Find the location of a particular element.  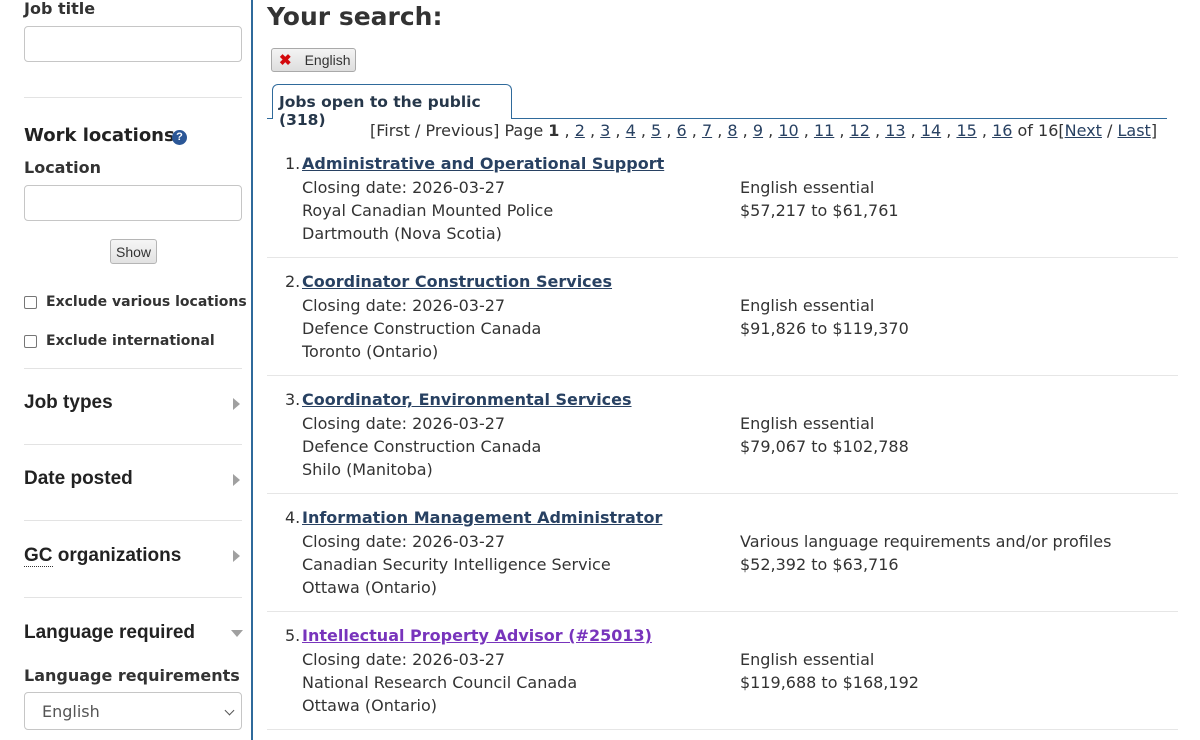

pagination-last-link: Last is located at coordinates (1134, 130).